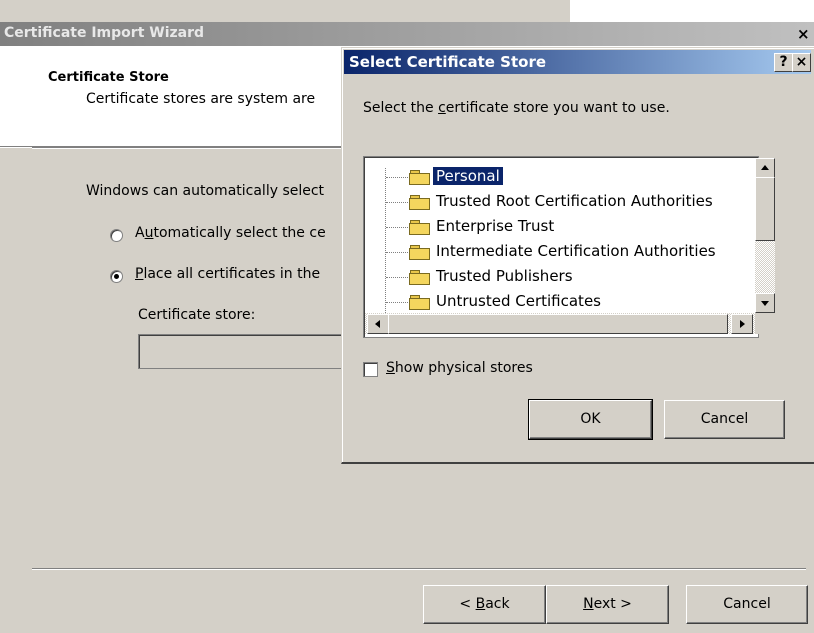 This screenshot has width=814, height=633. I want to click on wizard-cancel-button: Cancel, so click(747, 604).